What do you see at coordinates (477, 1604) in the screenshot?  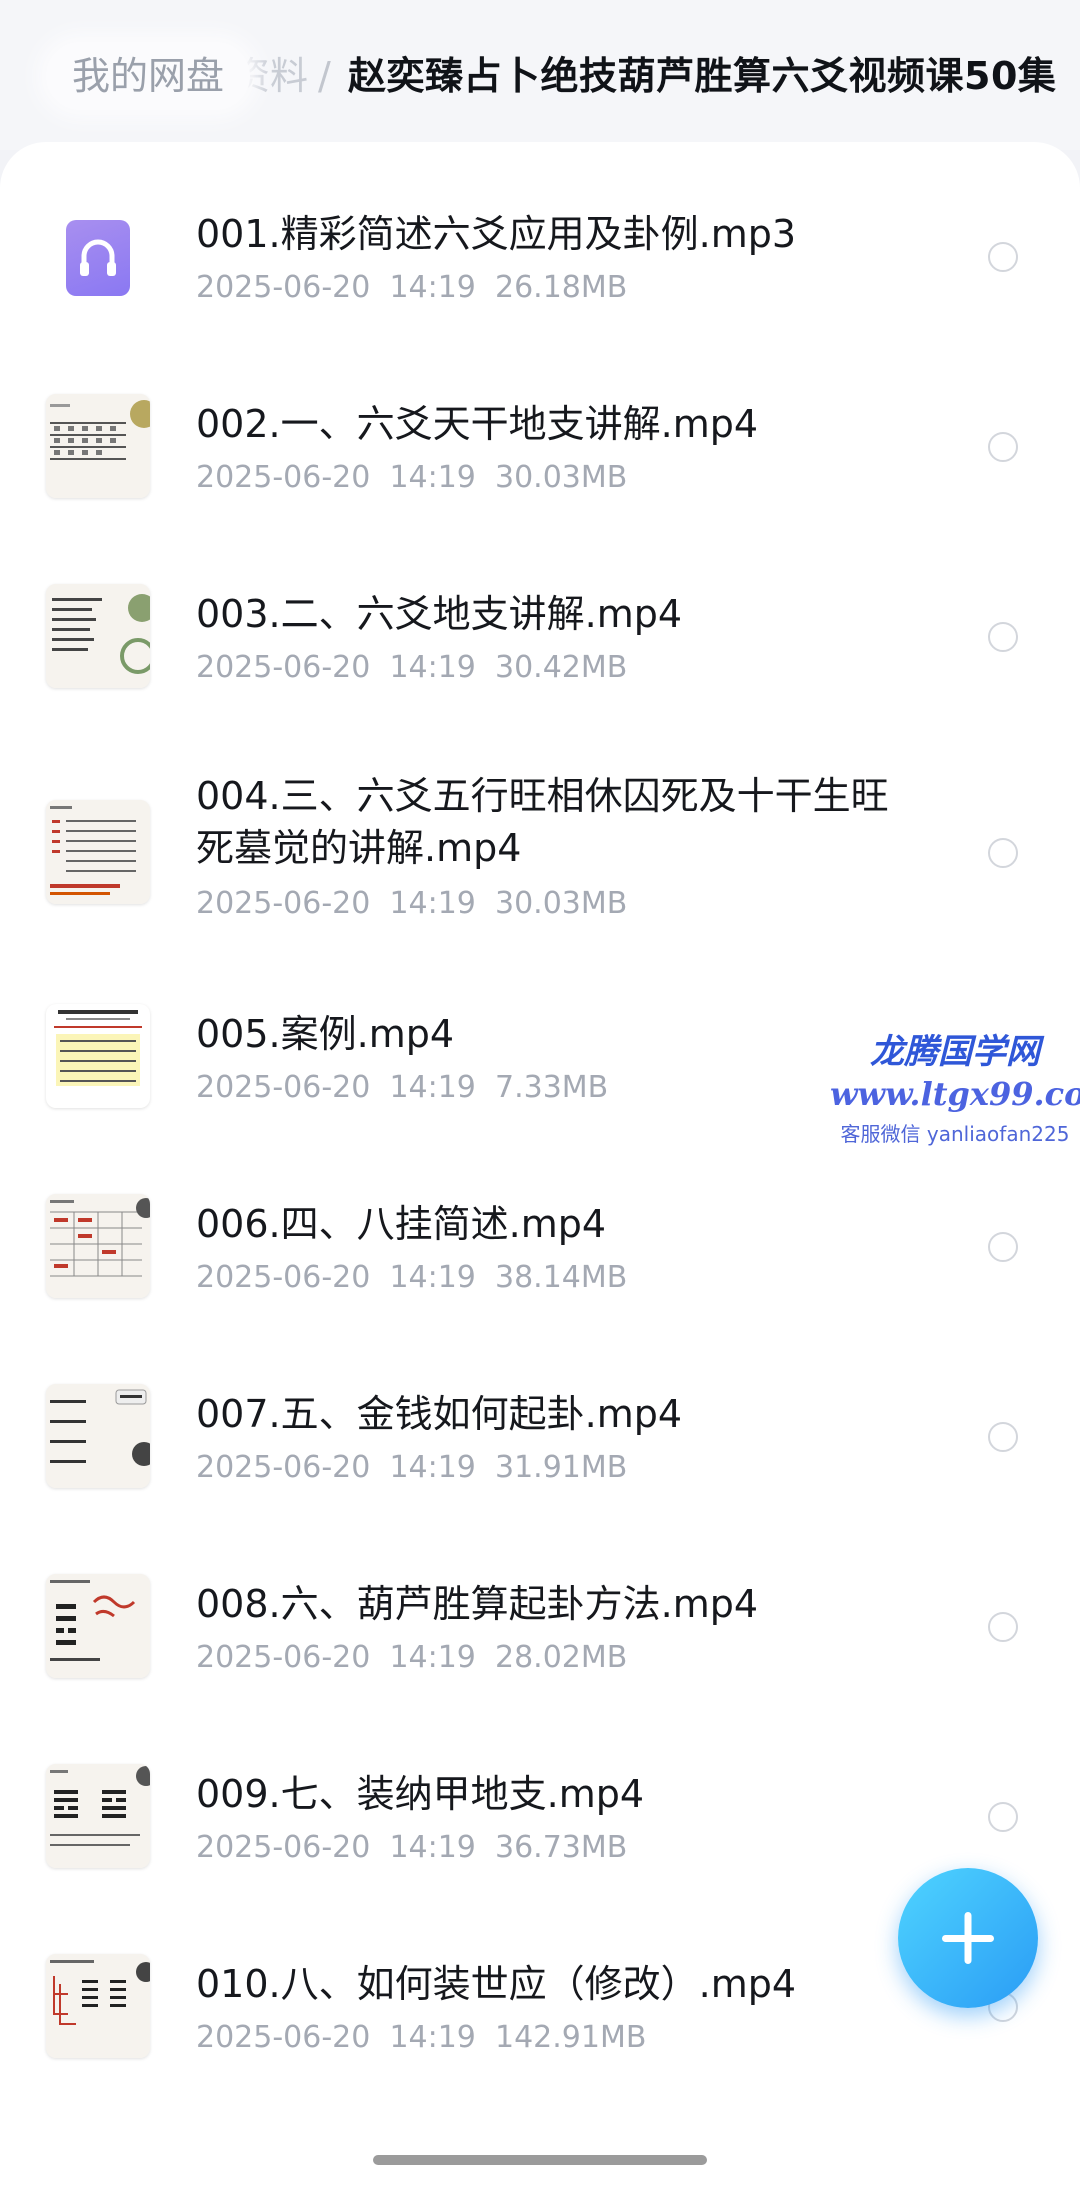 I see `file-name: 008.六、葫芦胜算起卦方法.mp4` at bounding box center [477, 1604].